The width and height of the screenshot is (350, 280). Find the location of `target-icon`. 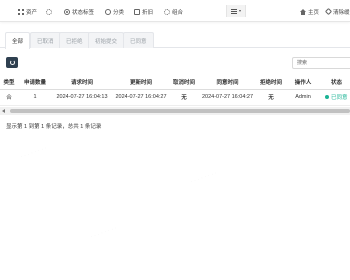

target-icon is located at coordinates (67, 11).